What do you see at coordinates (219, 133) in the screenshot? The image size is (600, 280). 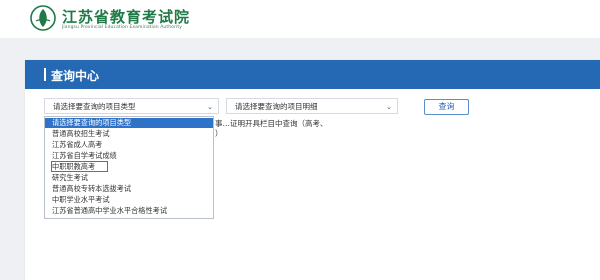 I see `notice-text-line2: ）` at bounding box center [219, 133].